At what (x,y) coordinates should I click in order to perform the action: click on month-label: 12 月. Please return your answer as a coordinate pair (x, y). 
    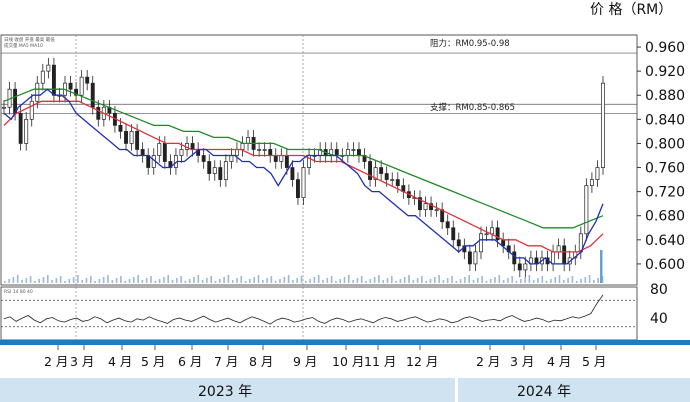
    Looking at the image, I should click on (422, 361).